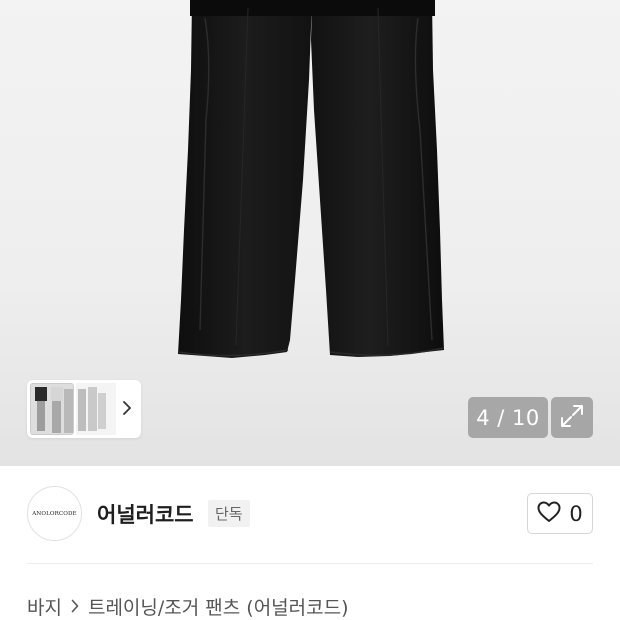 Image resolution: width=620 pixels, height=620 pixels. What do you see at coordinates (52, 409) in the screenshot?
I see `thumbnail-active` at bounding box center [52, 409].